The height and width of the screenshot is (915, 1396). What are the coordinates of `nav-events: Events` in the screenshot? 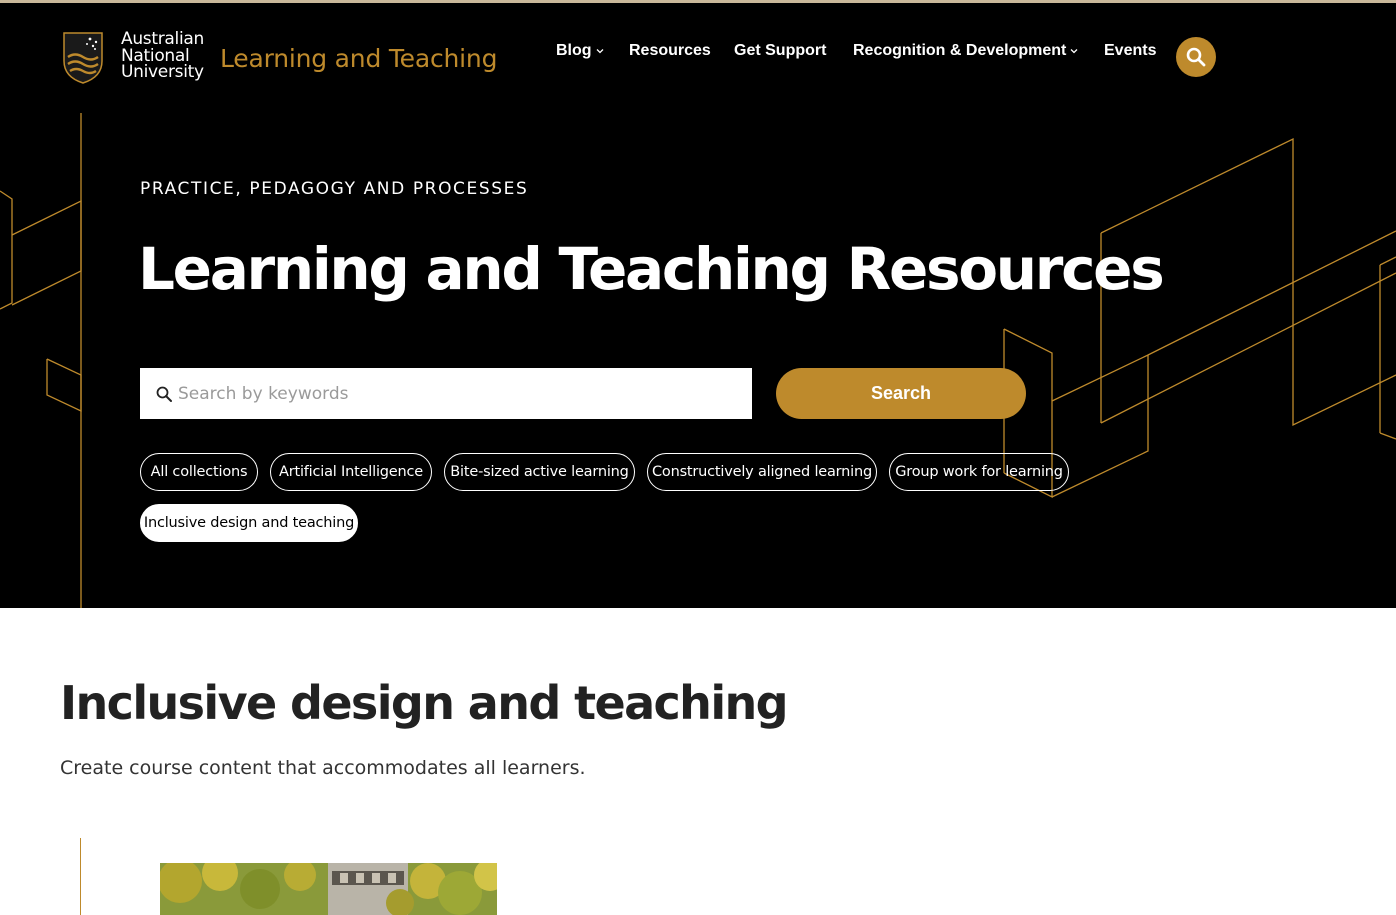 It's located at (1130, 51).